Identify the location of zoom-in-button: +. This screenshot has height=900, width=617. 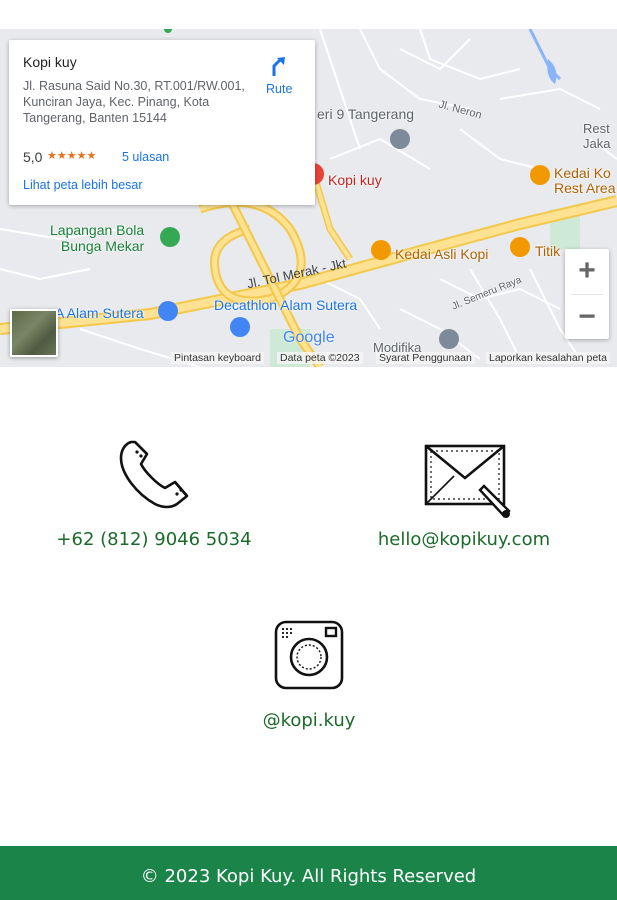
(587, 271).